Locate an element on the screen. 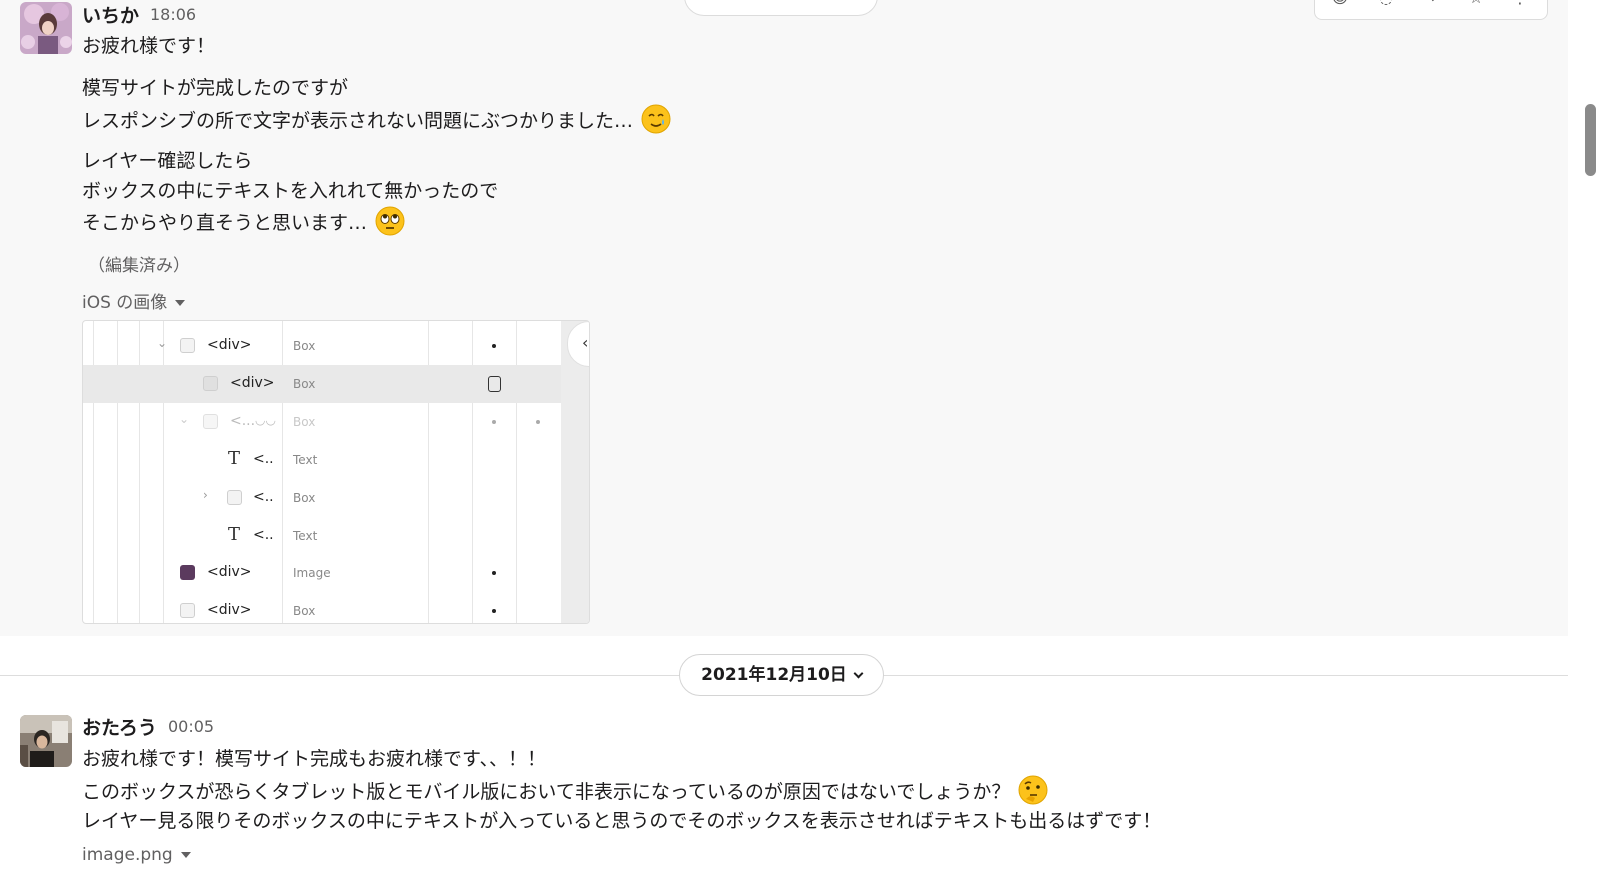 The height and width of the screenshot is (890, 1600). attachment-label: image.png is located at coordinates (127, 855).